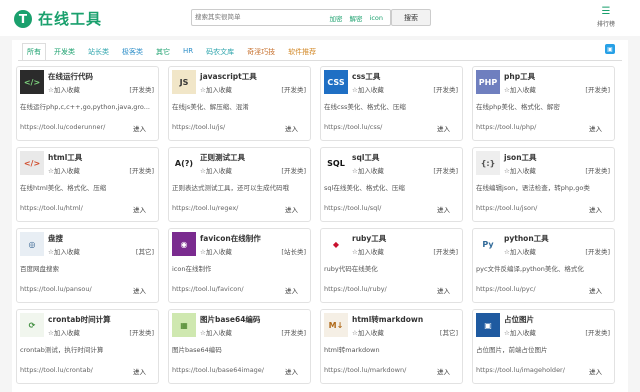 The width and height of the screenshot is (640, 392). What do you see at coordinates (55, 238) in the screenshot?
I see `tool-name: 盘搜` at bounding box center [55, 238].